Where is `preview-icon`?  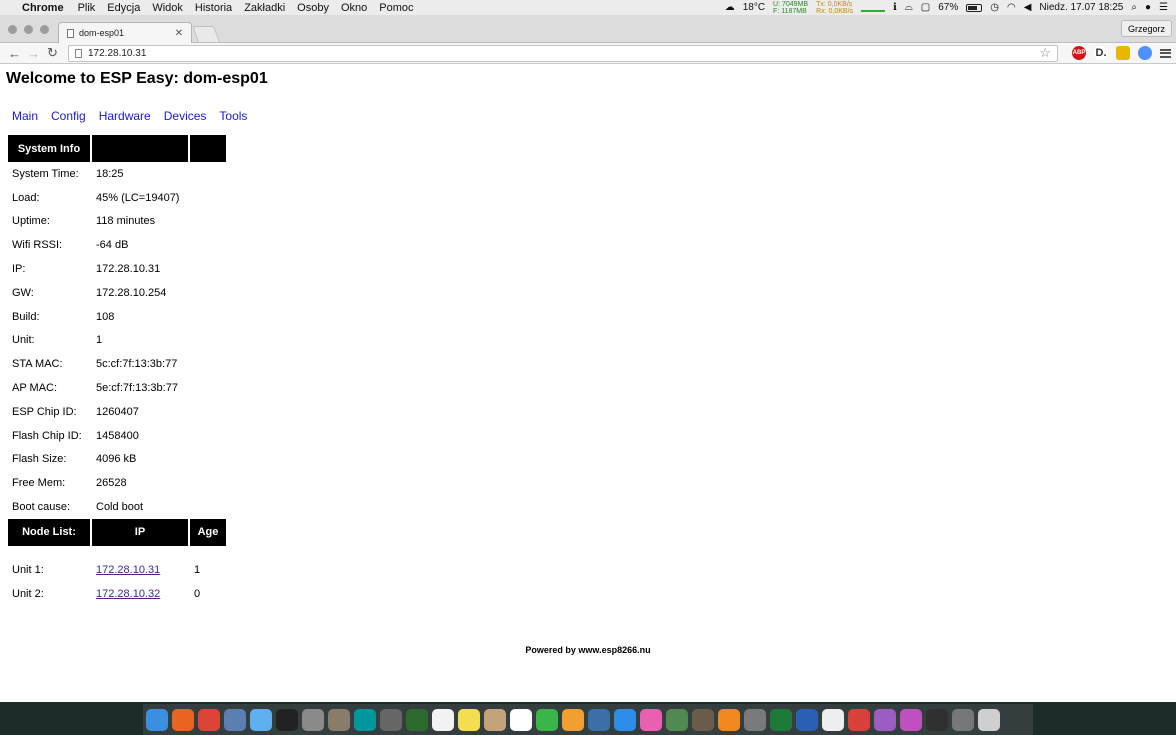
preview-icon is located at coordinates (235, 719).